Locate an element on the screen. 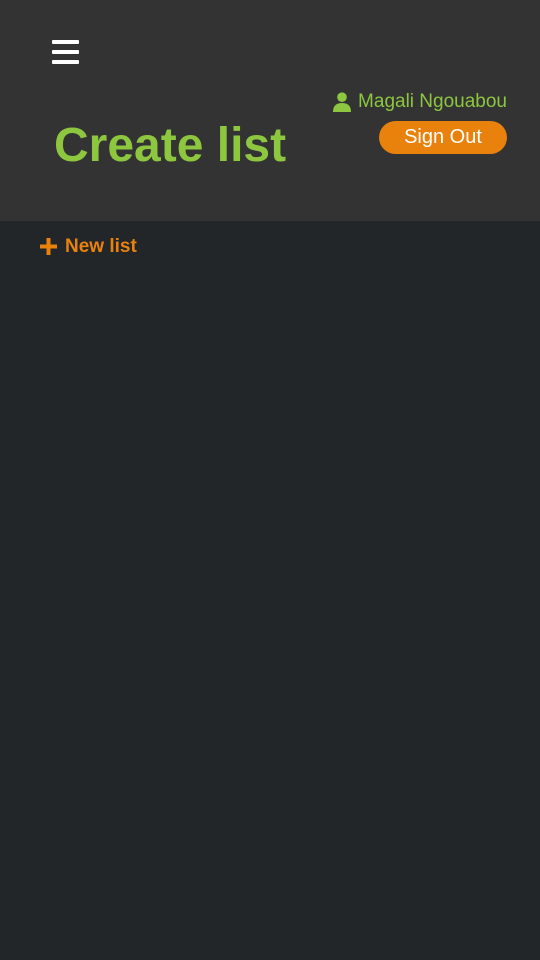  plus-icon is located at coordinates (48, 246).